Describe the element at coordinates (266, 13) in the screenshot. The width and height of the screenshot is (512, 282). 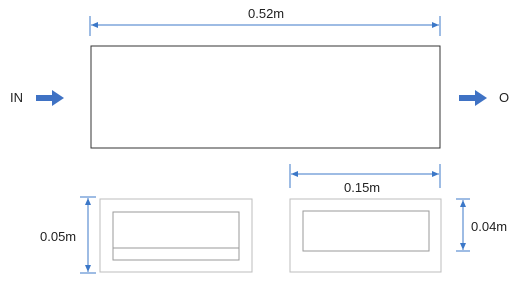
I see `length-label: 0.52m` at that location.